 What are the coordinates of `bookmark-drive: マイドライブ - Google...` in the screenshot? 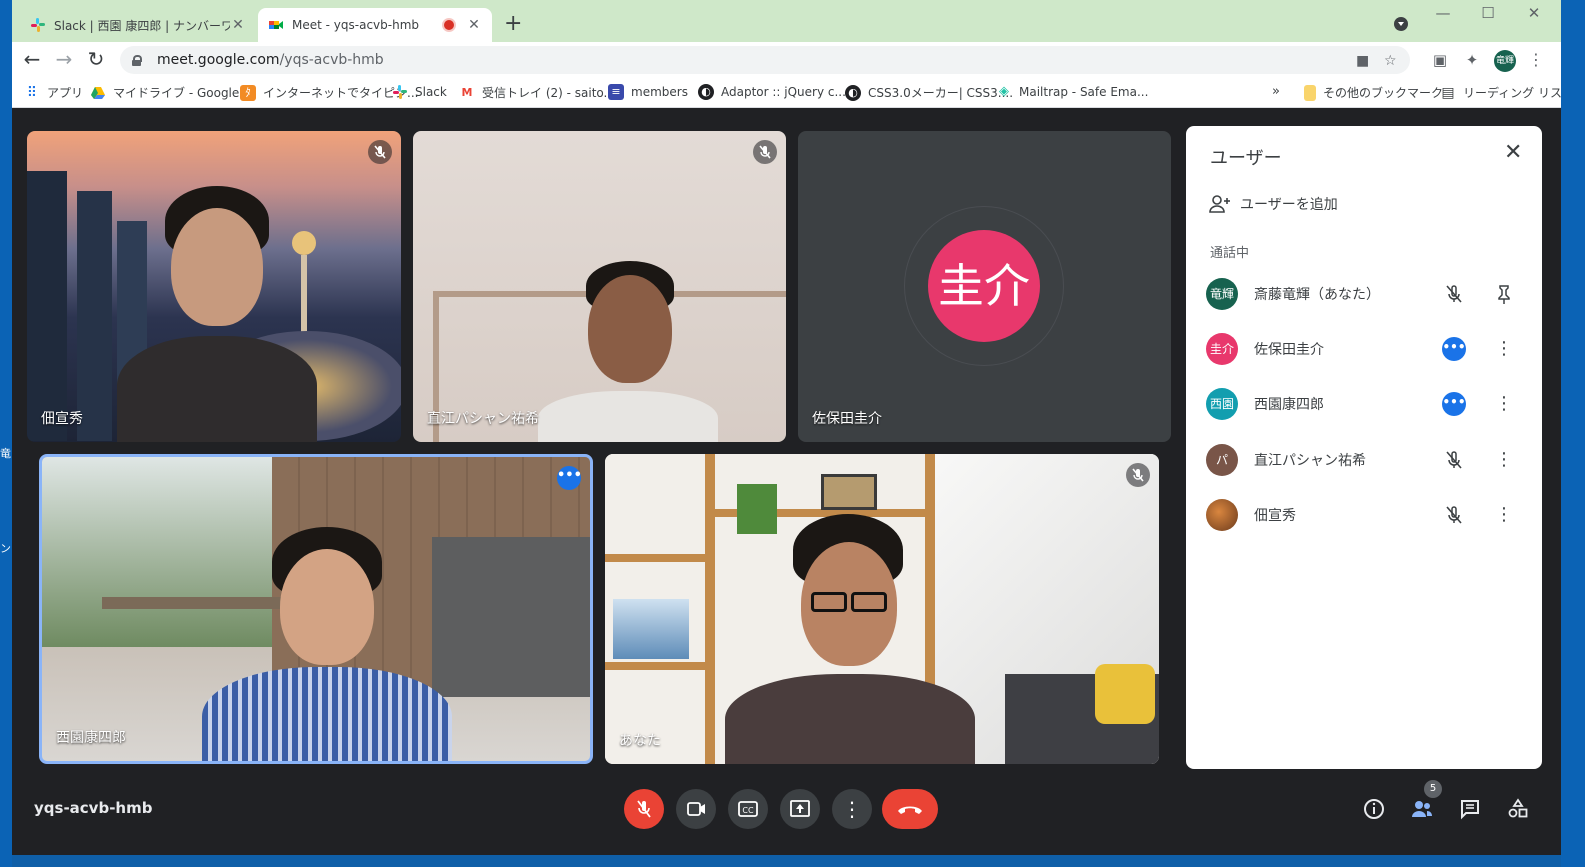 It's located at (170, 92).